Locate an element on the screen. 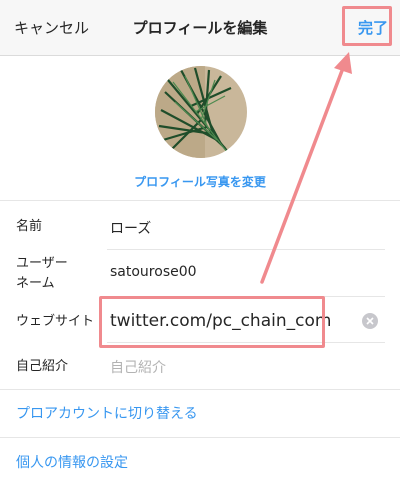  page-title: プロフィールを編集 is located at coordinates (200, 28).